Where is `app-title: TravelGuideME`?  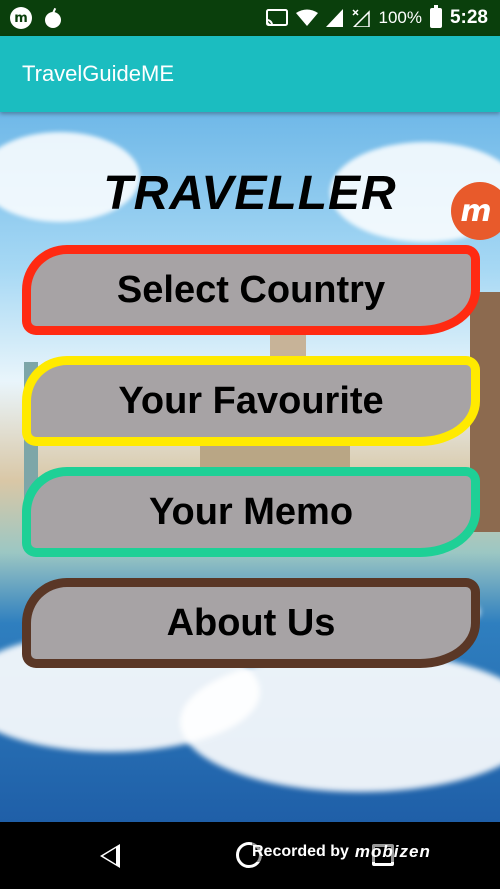 app-title: TravelGuideME is located at coordinates (98, 73).